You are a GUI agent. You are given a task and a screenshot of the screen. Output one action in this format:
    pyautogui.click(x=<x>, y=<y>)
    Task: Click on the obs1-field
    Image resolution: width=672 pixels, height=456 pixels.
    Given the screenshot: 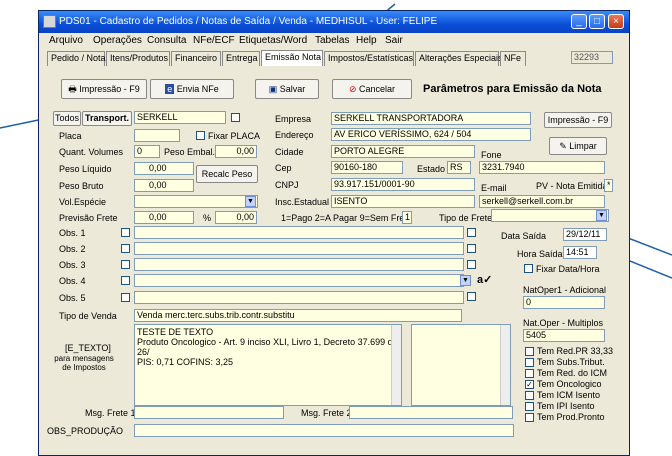 What is the action you would take?
    pyautogui.click(x=299, y=232)
    